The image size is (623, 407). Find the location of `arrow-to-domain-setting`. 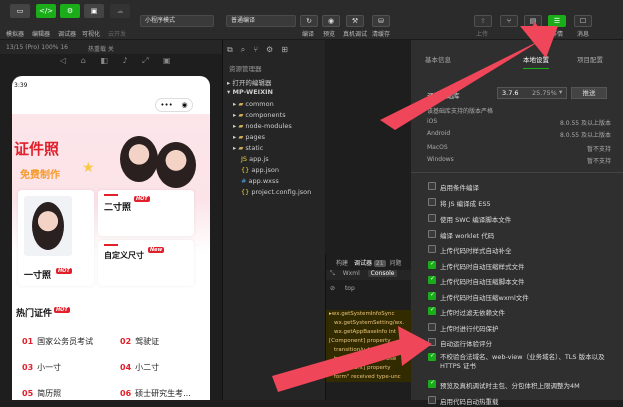

arrow-to-domain-setting is located at coordinates (341, 365).